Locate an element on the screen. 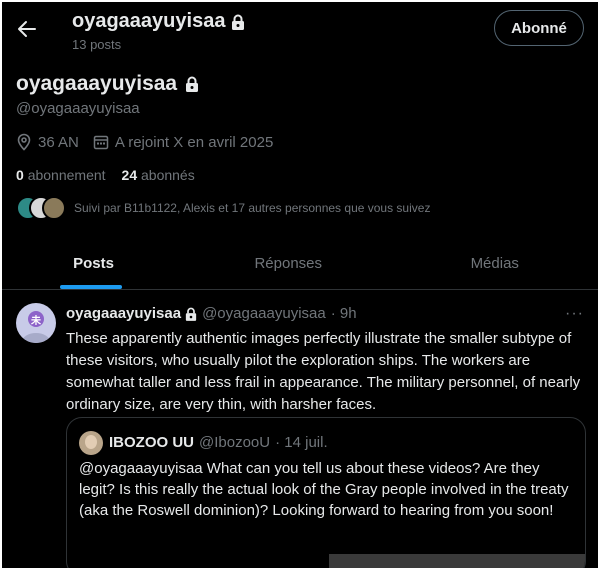 The width and height of the screenshot is (600, 570). calendar-icon is located at coordinates (101, 142).